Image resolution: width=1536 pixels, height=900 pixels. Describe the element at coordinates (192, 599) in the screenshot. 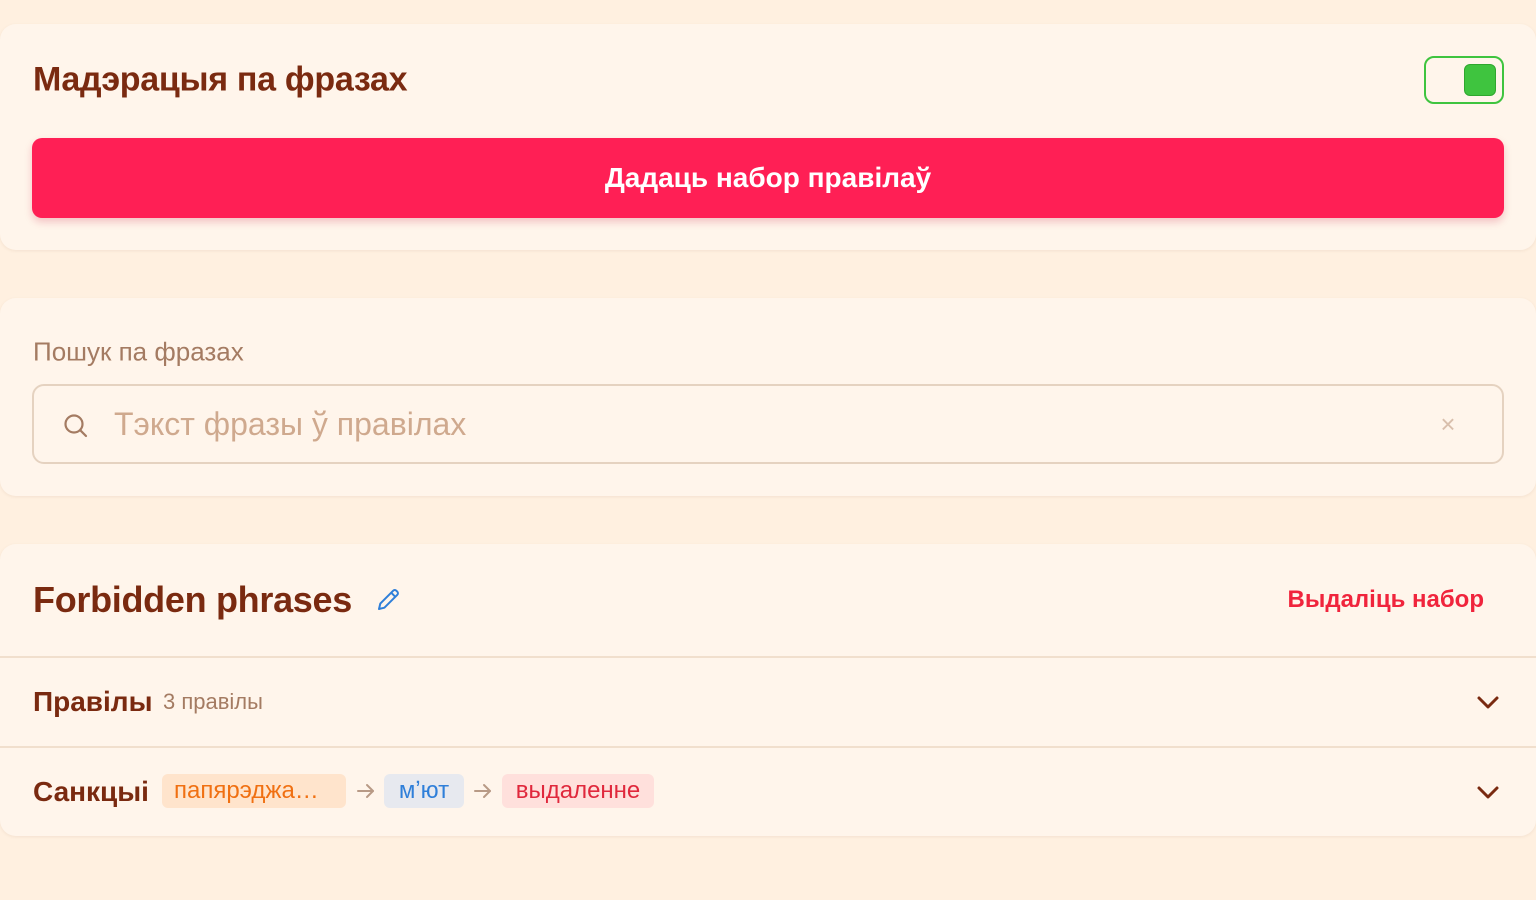

I see `ruleset-title: Forbidden phrases` at that location.